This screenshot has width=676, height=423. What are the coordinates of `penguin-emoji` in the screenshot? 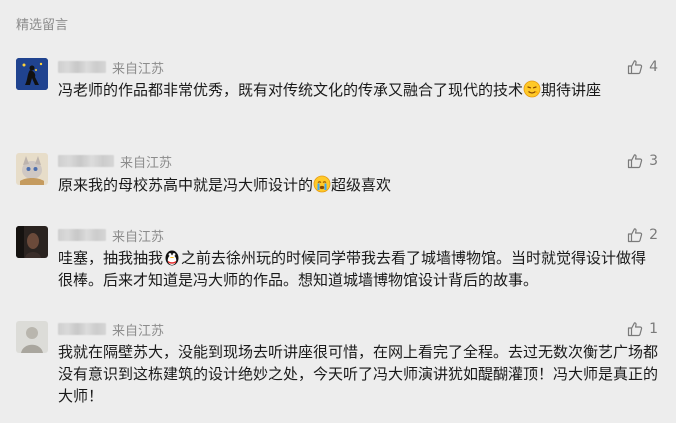 It's located at (172, 257).